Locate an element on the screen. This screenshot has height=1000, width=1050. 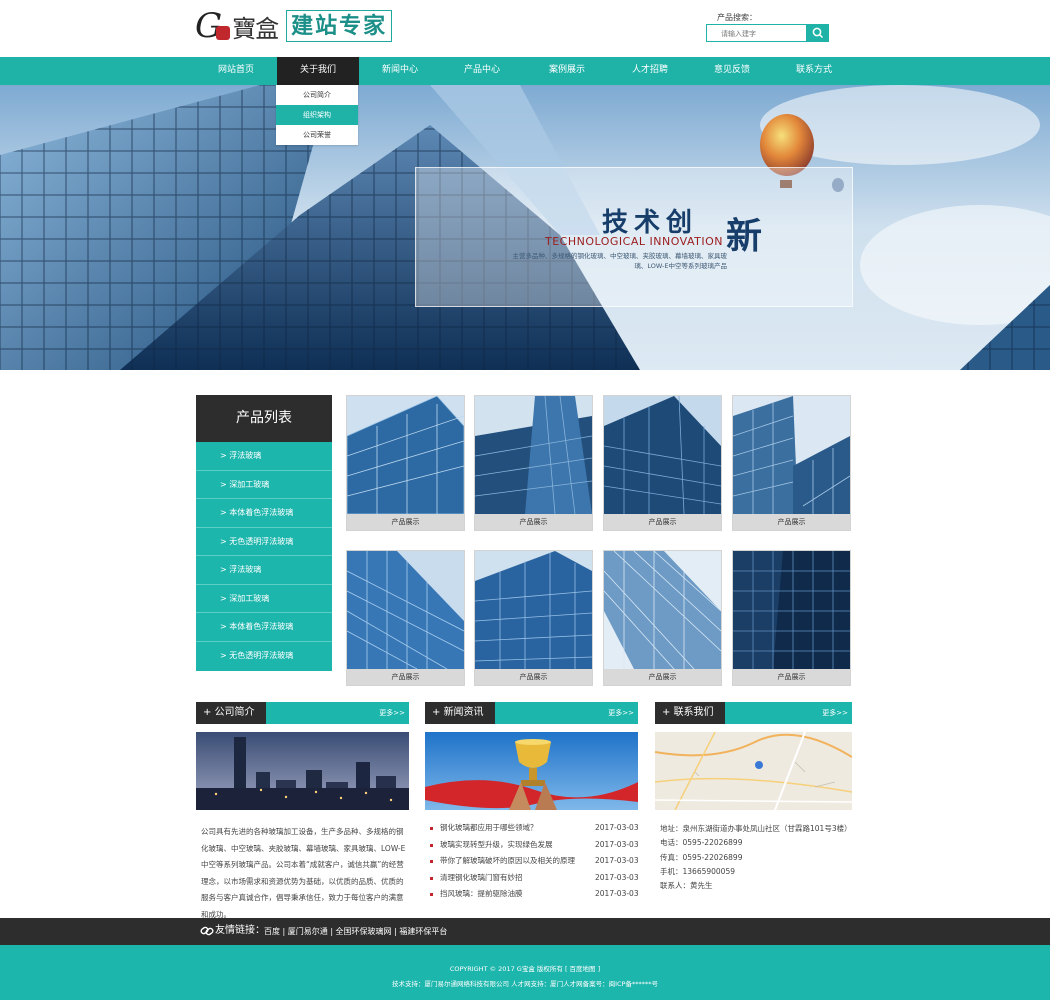
company-more-link: 更多>> is located at coordinates (392, 713).